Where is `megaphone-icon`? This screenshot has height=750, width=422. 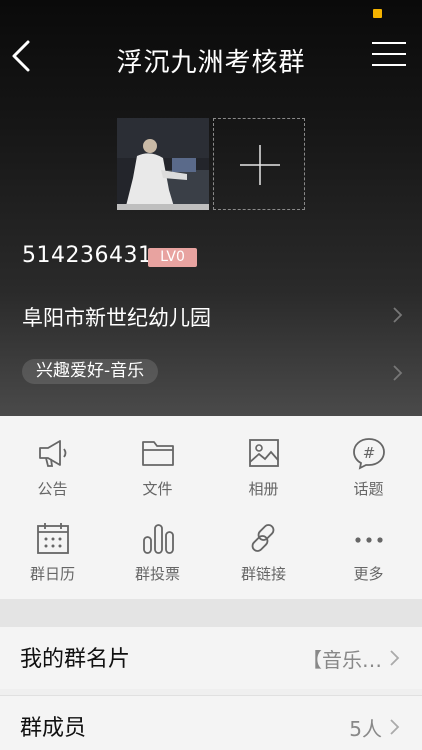 megaphone-icon is located at coordinates (52, 453).